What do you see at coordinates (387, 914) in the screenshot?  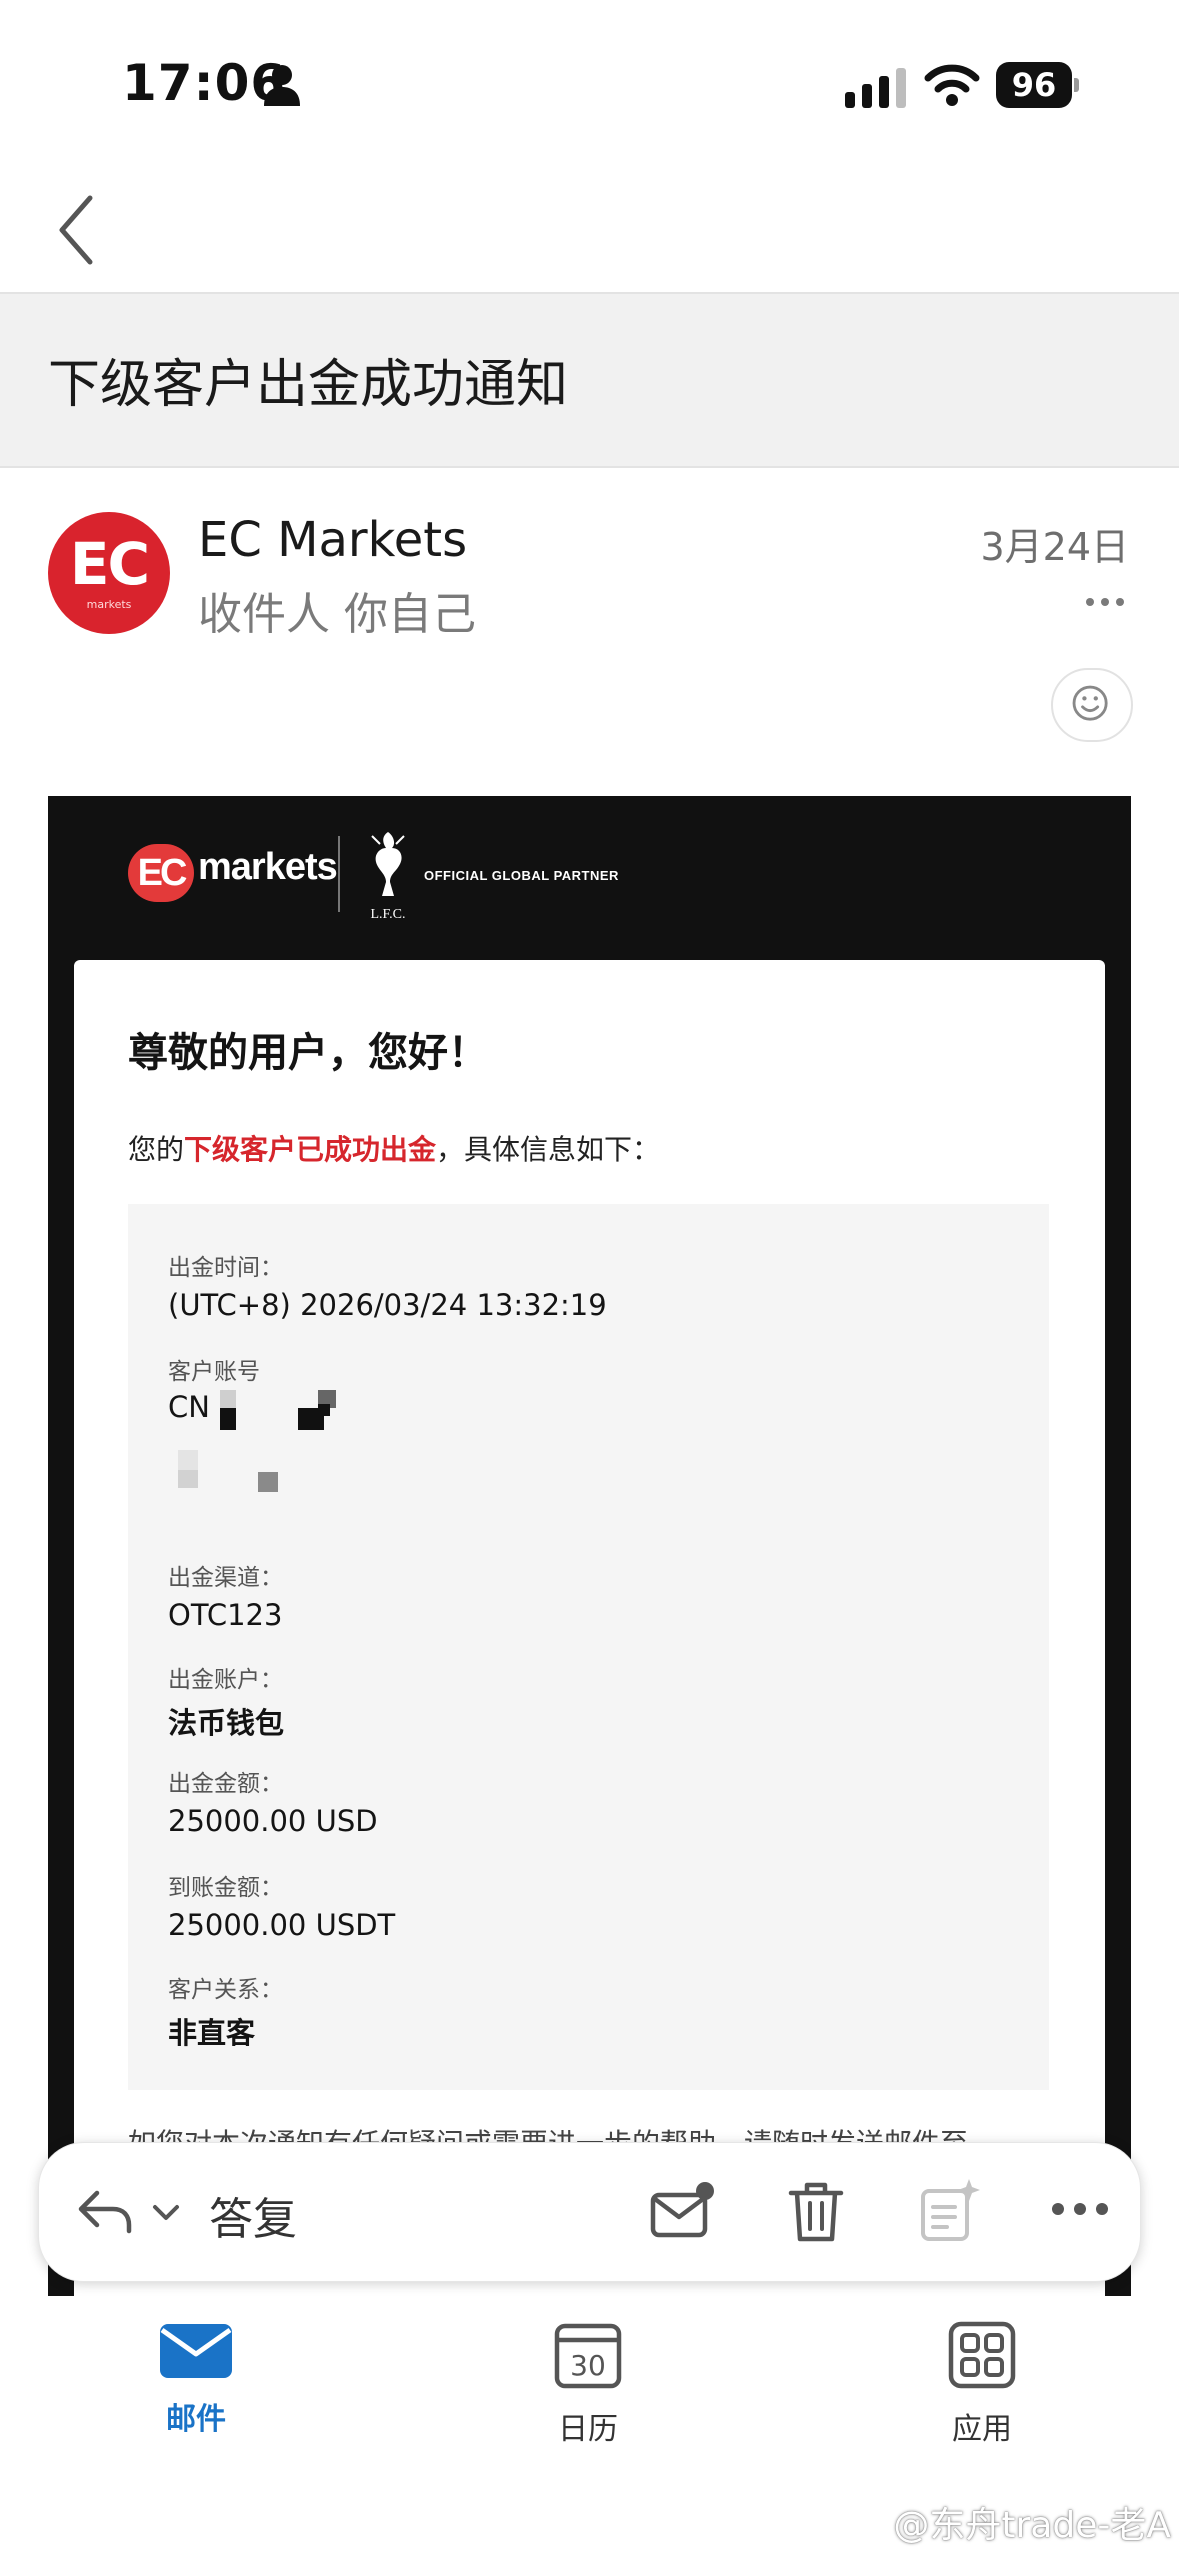 I see `crest-text: L.F.C.` at bounding box center [387, 914].